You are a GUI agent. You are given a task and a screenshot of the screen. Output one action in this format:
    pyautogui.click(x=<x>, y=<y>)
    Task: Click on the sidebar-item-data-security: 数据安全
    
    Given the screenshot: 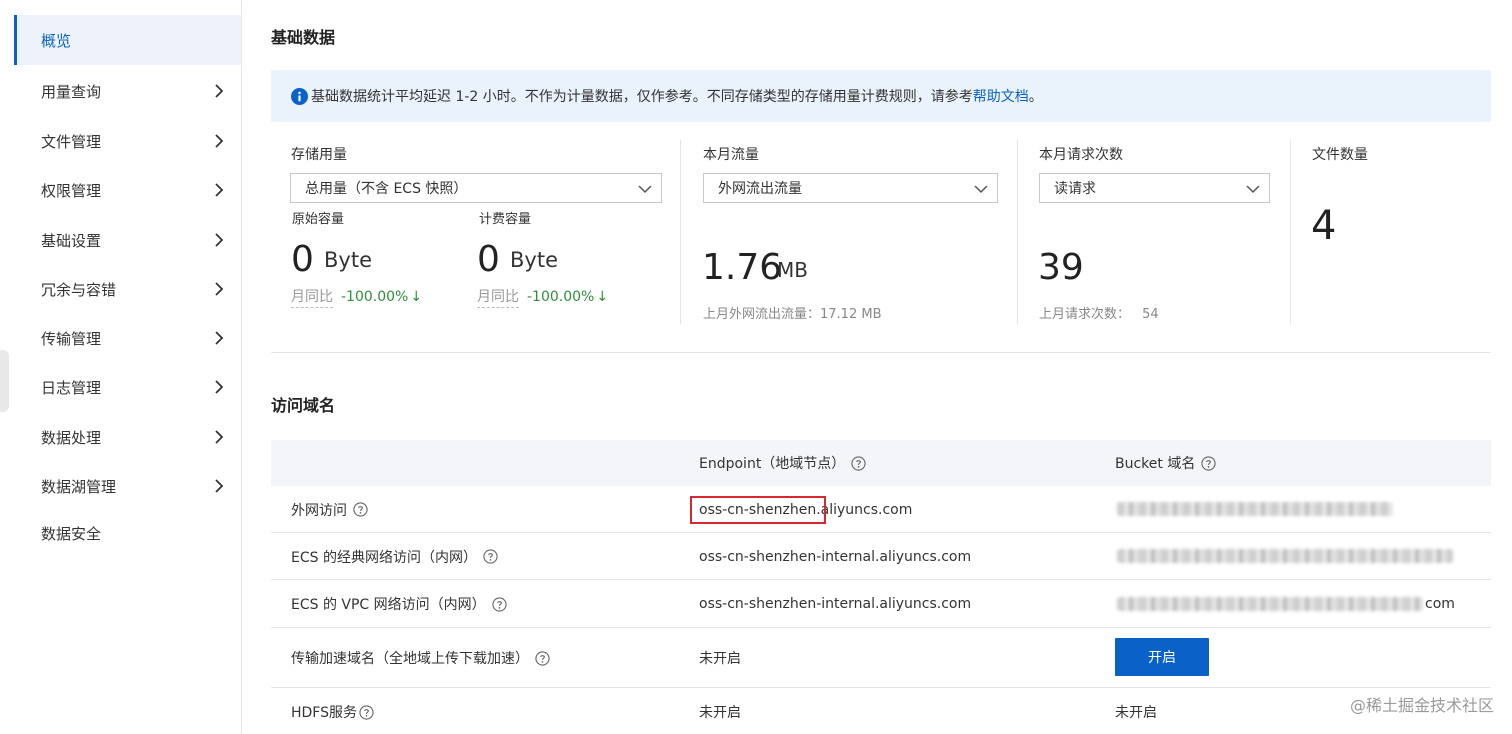 What is the action you would take?
    pyautogui.click(x=127, y=533)
    